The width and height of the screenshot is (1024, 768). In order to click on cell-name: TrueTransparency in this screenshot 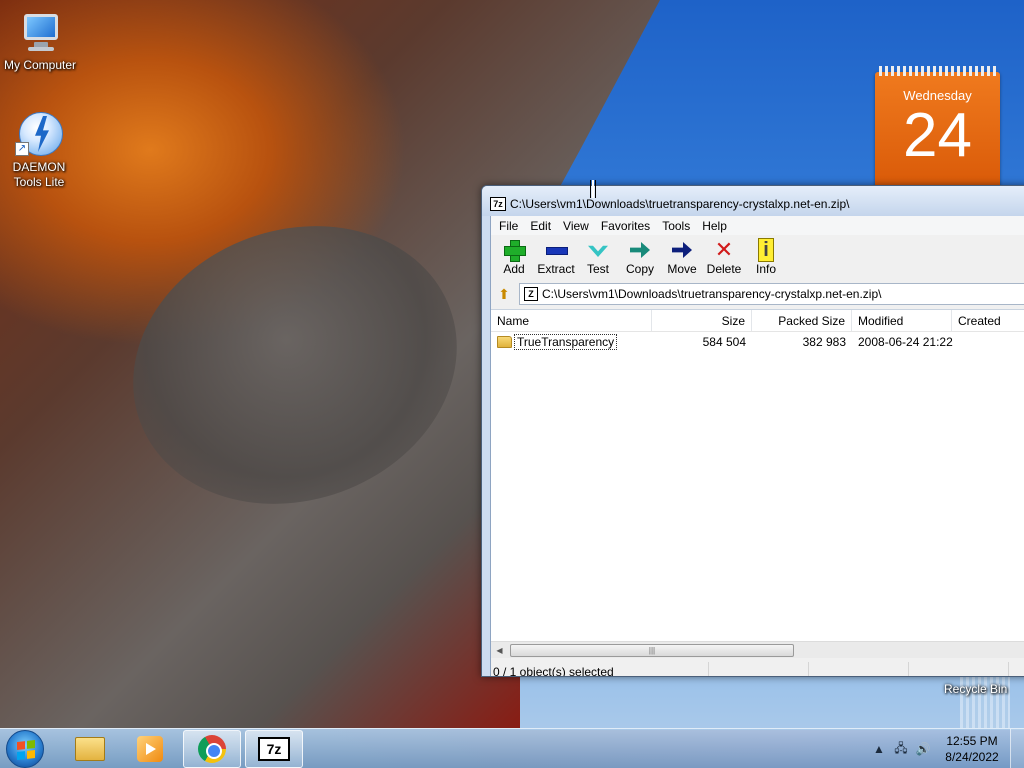, I will do `click(571, 342)`.